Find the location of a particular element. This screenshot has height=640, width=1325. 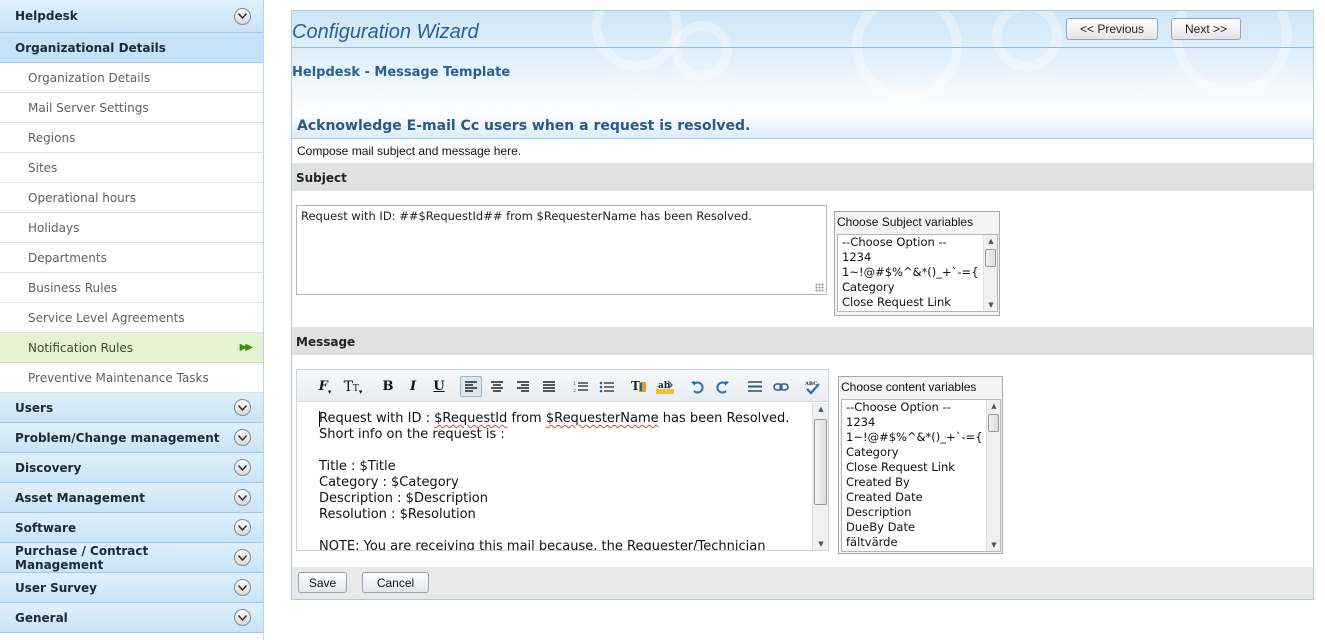

italic-icon: I is located at coordinates (413, 386).